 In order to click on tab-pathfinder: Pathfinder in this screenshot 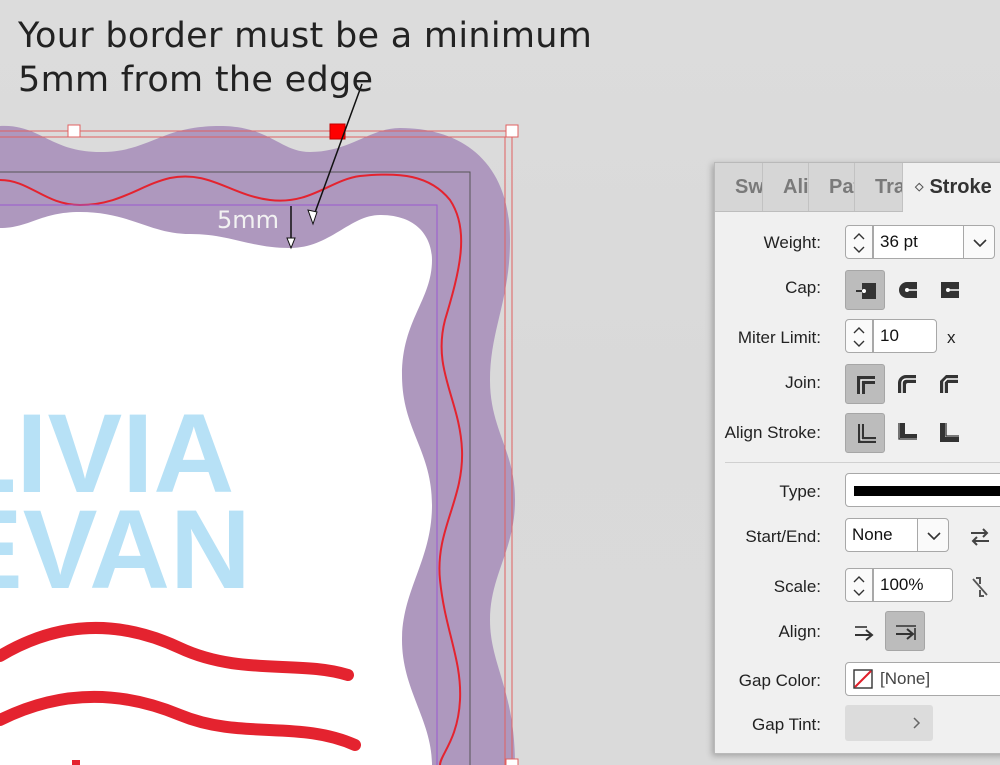, I will do `click(832, 187)`.